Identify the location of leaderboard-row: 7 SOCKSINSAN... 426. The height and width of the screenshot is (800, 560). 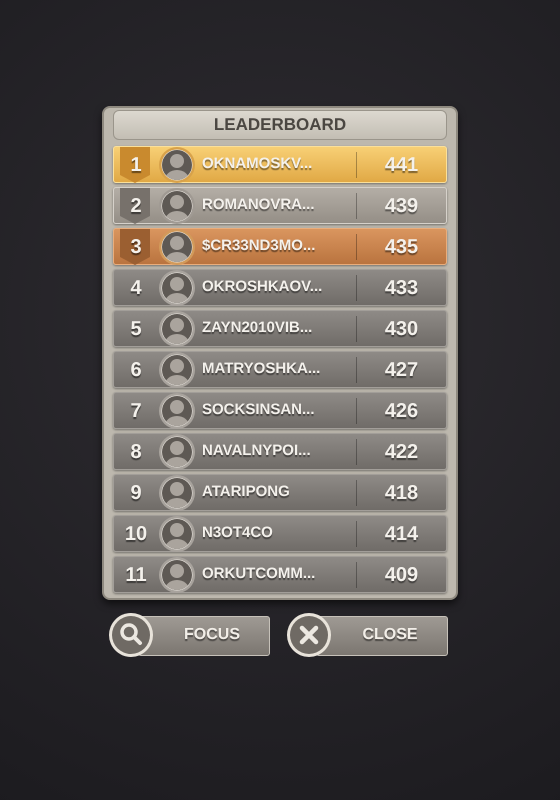
(280, 410).